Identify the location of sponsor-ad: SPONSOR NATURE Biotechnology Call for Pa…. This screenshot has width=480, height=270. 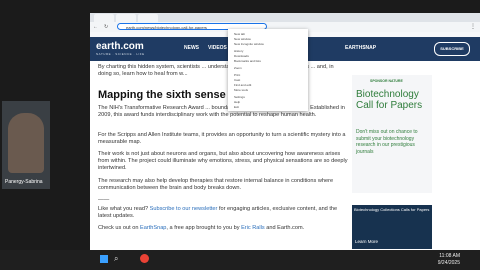
(392, 134).